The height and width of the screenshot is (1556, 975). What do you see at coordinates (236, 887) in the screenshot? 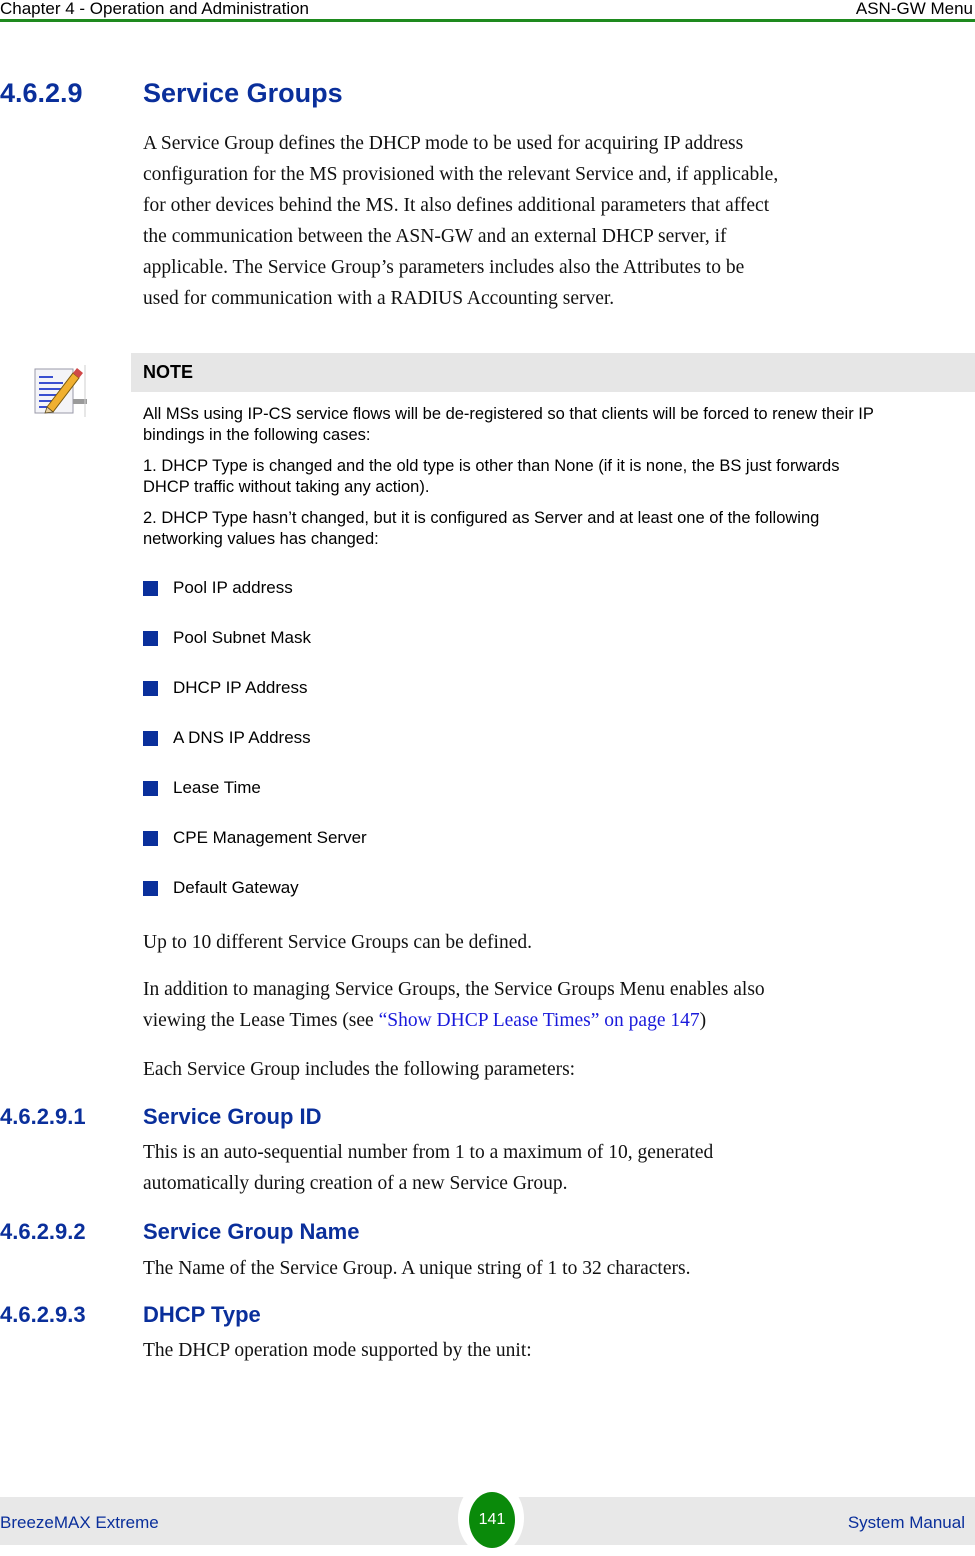
I see `list-item-text: Default Gateway` at bounding box center [236, 887].